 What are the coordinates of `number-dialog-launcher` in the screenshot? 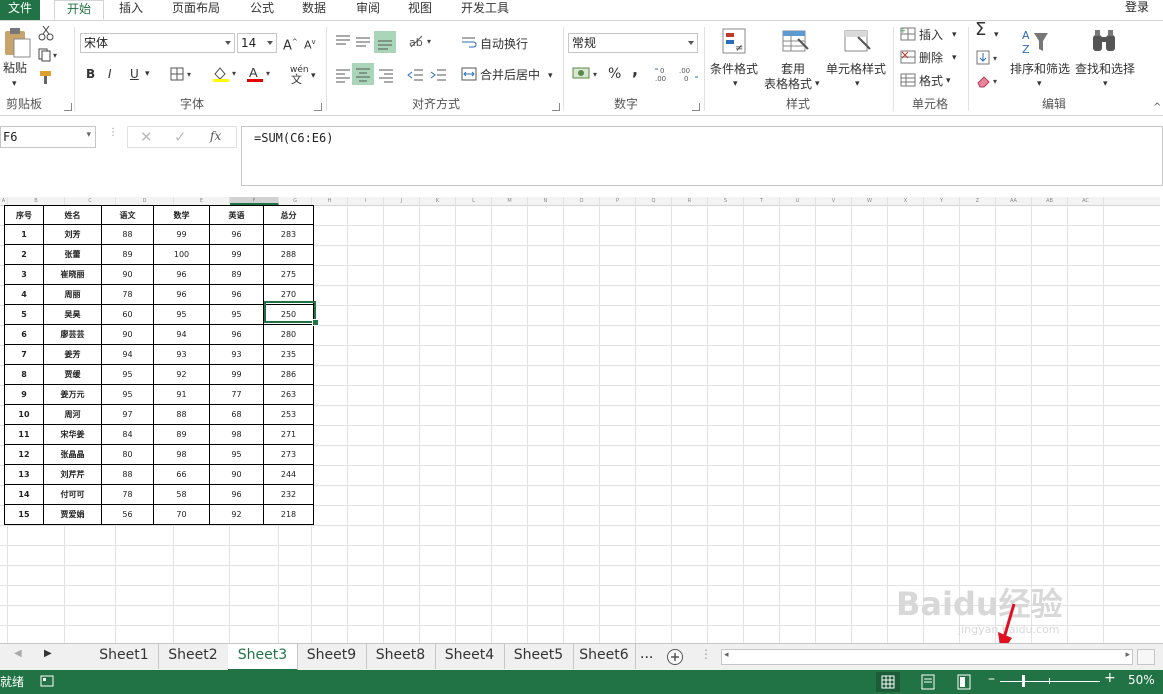 It's located at (696, 107).